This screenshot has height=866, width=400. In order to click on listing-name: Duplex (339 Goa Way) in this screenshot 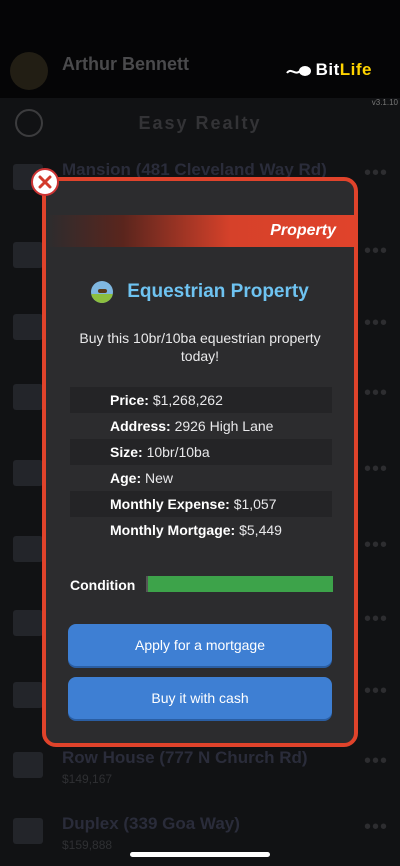, I will do `click(151, 823)`.